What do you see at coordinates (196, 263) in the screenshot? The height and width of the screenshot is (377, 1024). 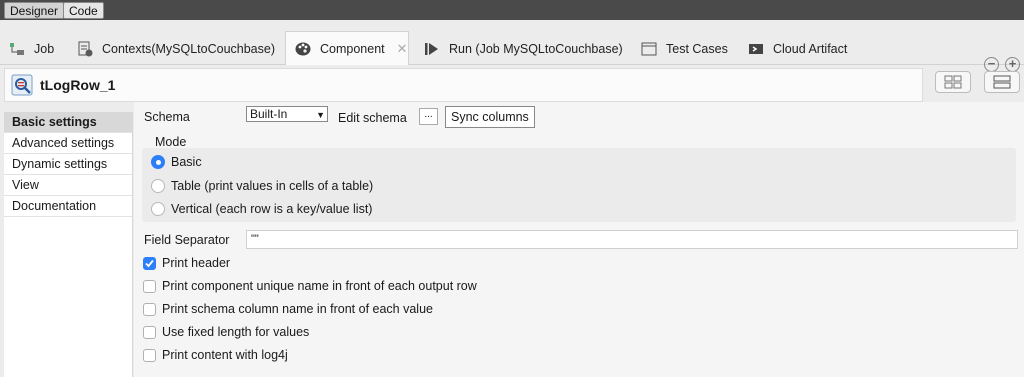 I see `print-header-label: Print header` at bounding box center [196, 263].